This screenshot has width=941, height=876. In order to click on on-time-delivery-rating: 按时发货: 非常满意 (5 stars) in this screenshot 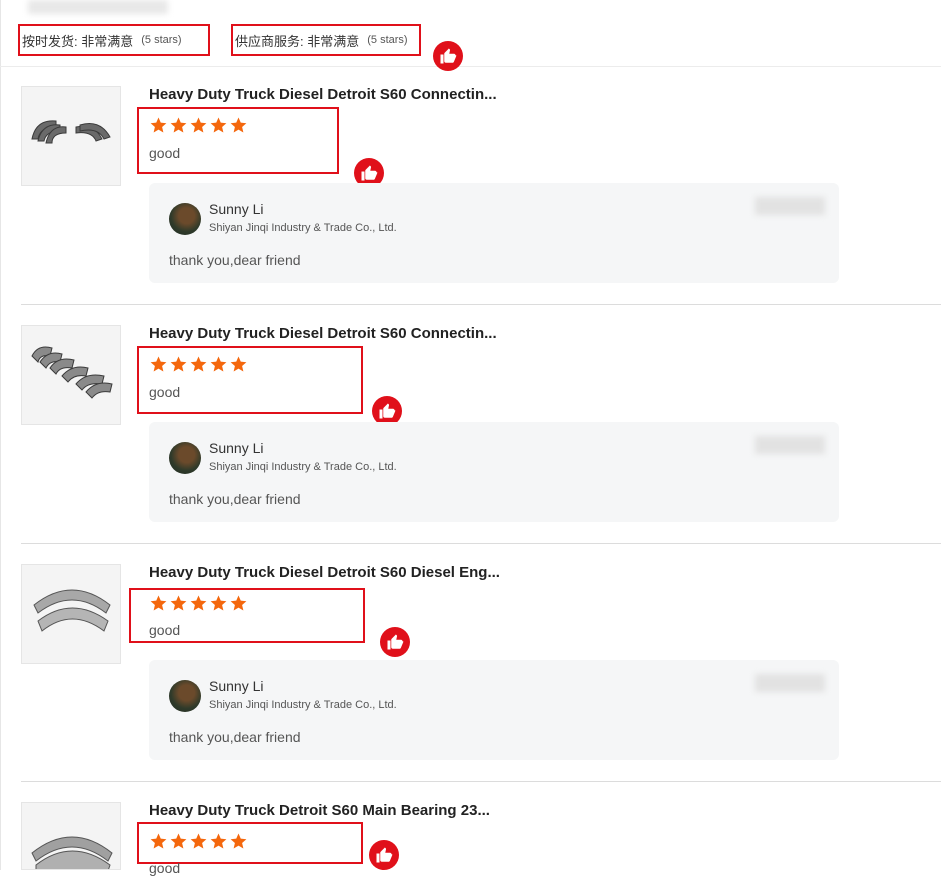, I will do `click(114, 40)`.